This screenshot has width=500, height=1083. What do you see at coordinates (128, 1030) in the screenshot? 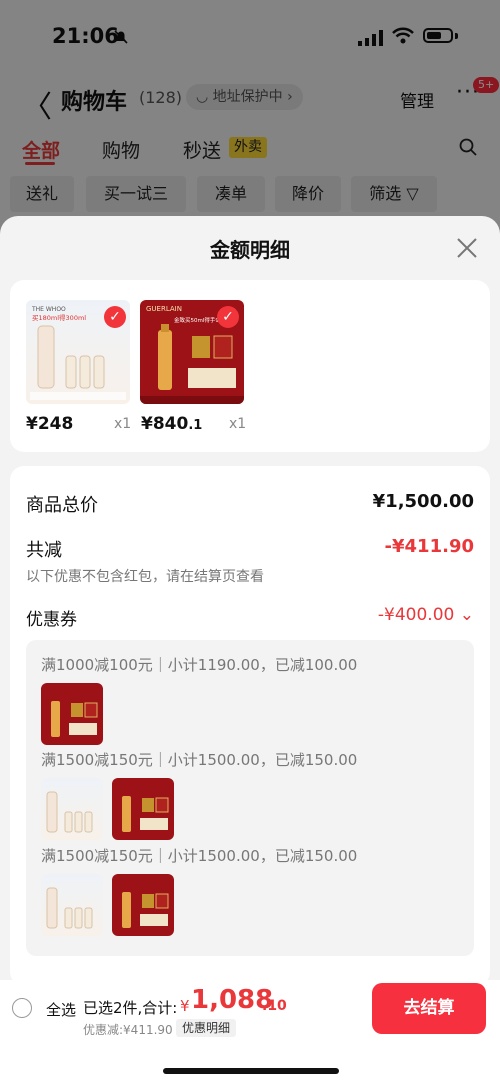
I see `discount-summary: 优惠减:¥411.90` at bounding box center [128, 1030].